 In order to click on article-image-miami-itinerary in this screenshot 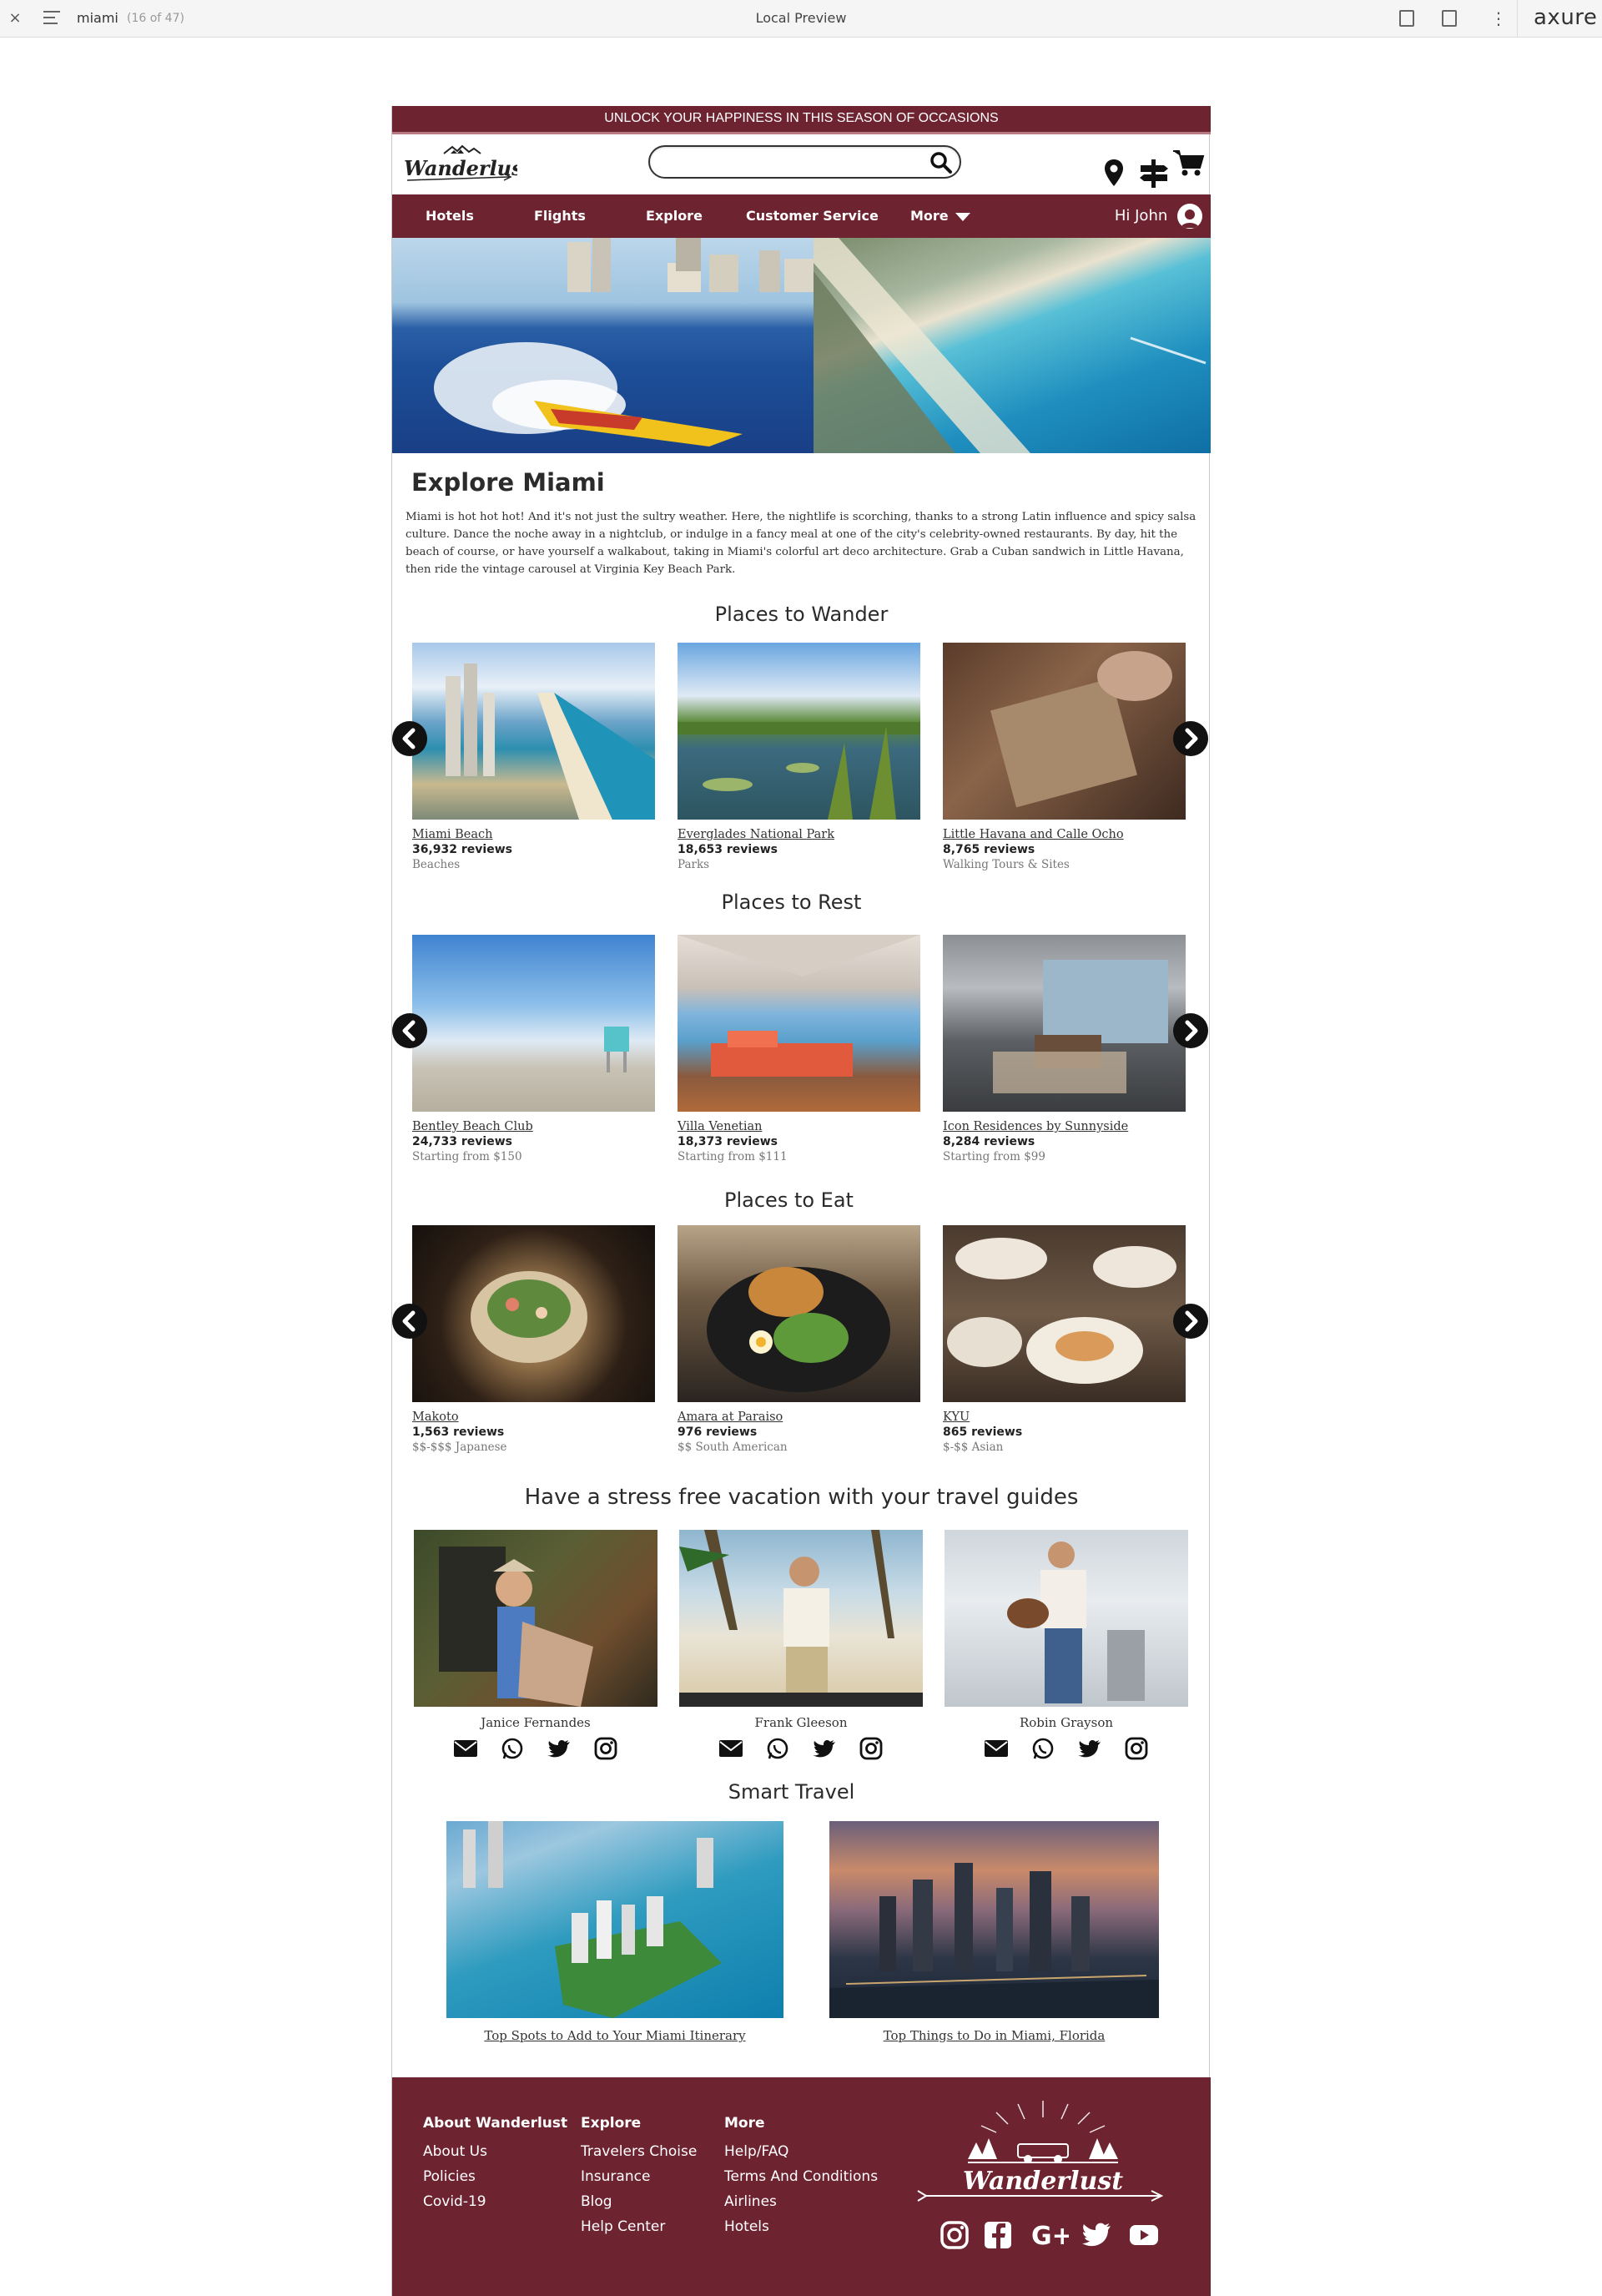, I will do `click(614, 1919)`.